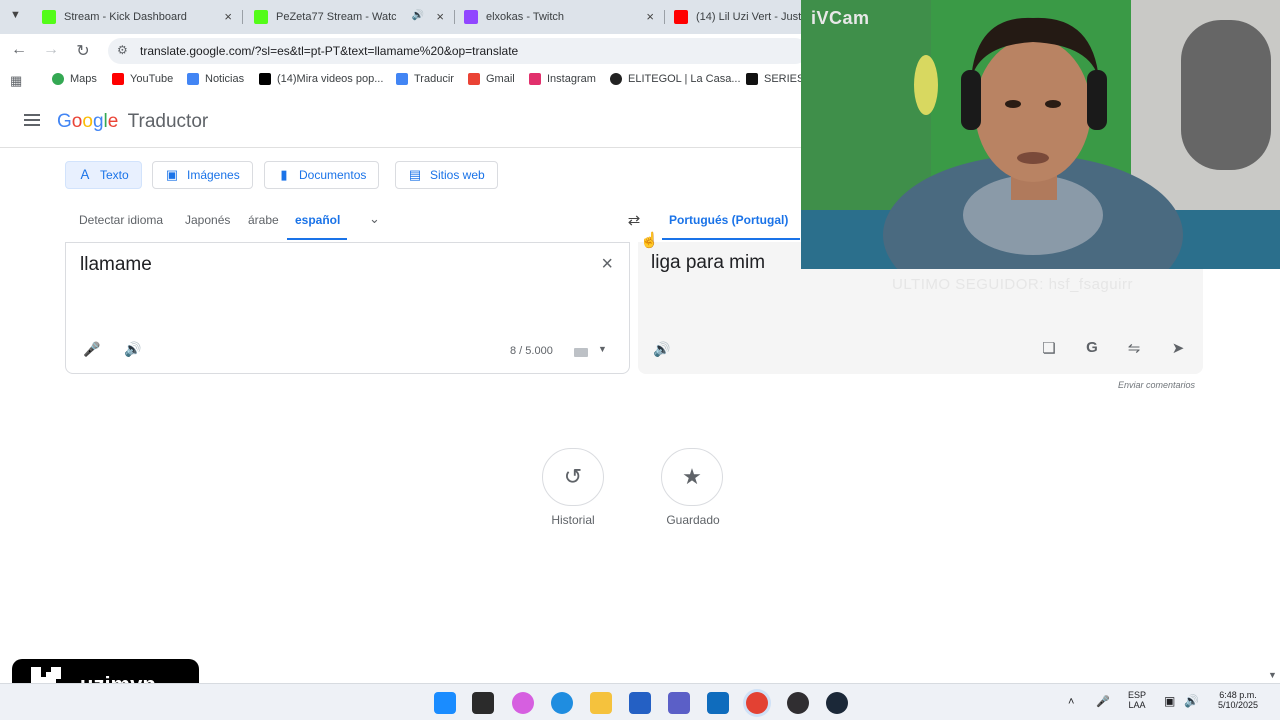  Describe the element at coordinates (19, 50) in the screenshot. I see `back-icon: ←` at that location.